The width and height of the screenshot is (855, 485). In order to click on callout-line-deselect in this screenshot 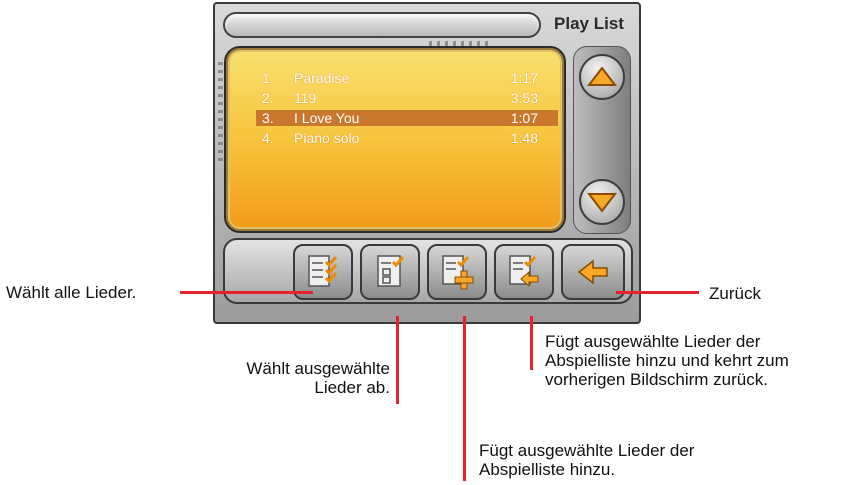, I will do `click(397, 360)`.